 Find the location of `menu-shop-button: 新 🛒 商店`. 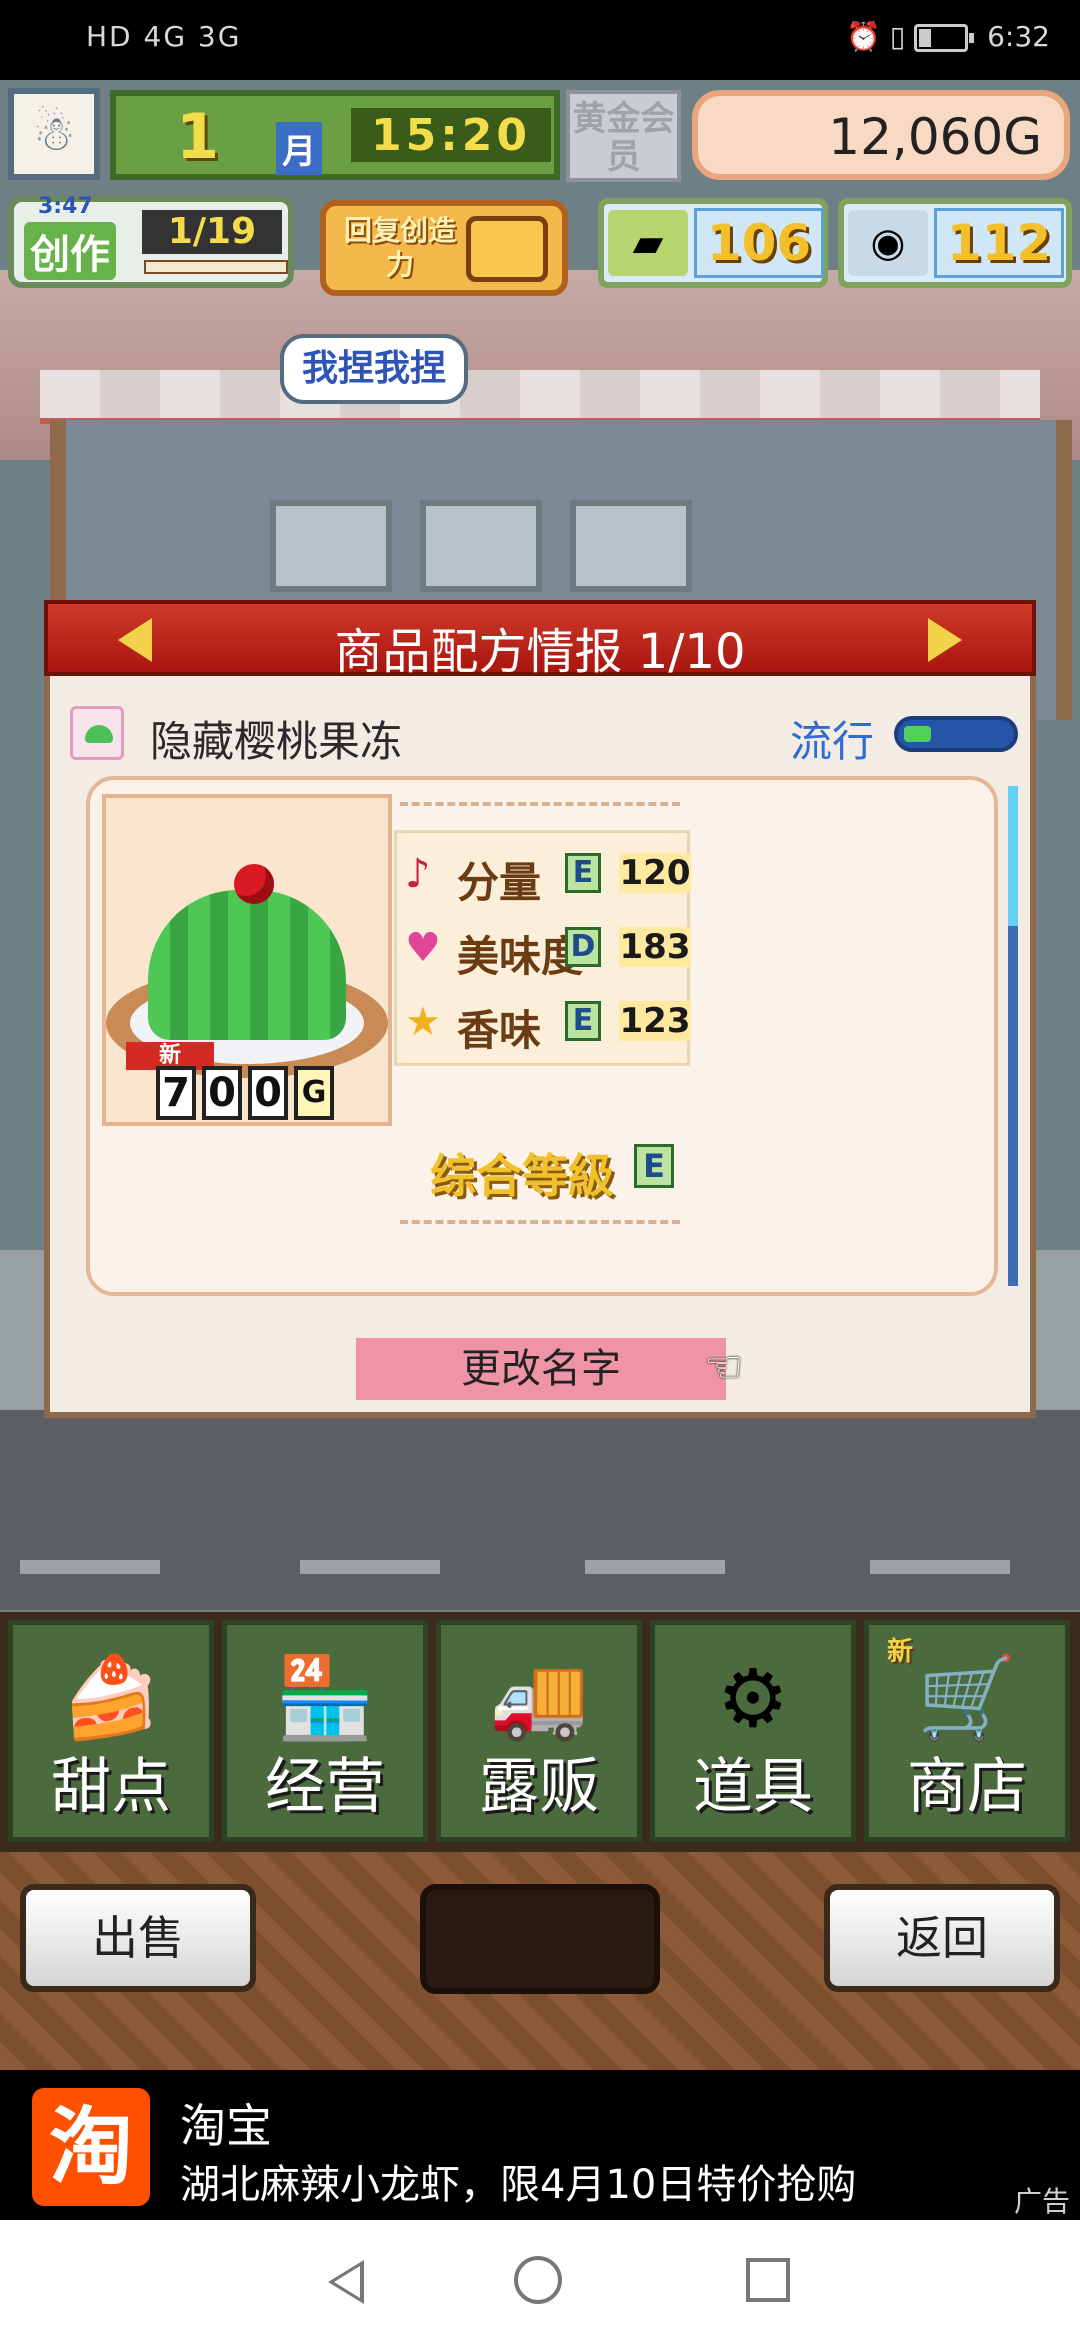

menu-shop-button: 新 🛒 商店 is located at coordinates (967, 1731).